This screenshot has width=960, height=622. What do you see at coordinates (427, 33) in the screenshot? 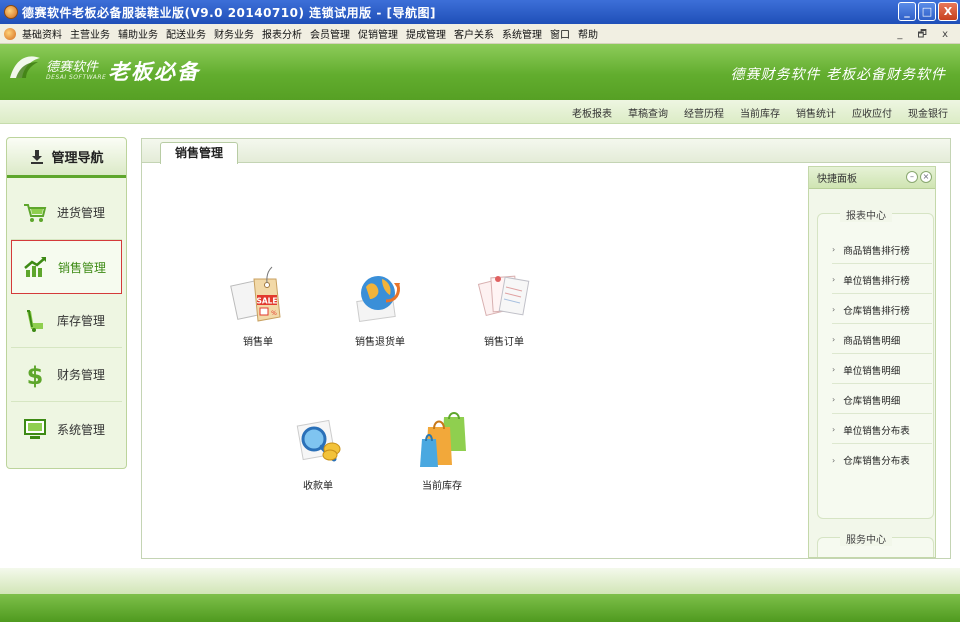
I see `menu-commission: 提成管理` at bounding box center [427, 33].